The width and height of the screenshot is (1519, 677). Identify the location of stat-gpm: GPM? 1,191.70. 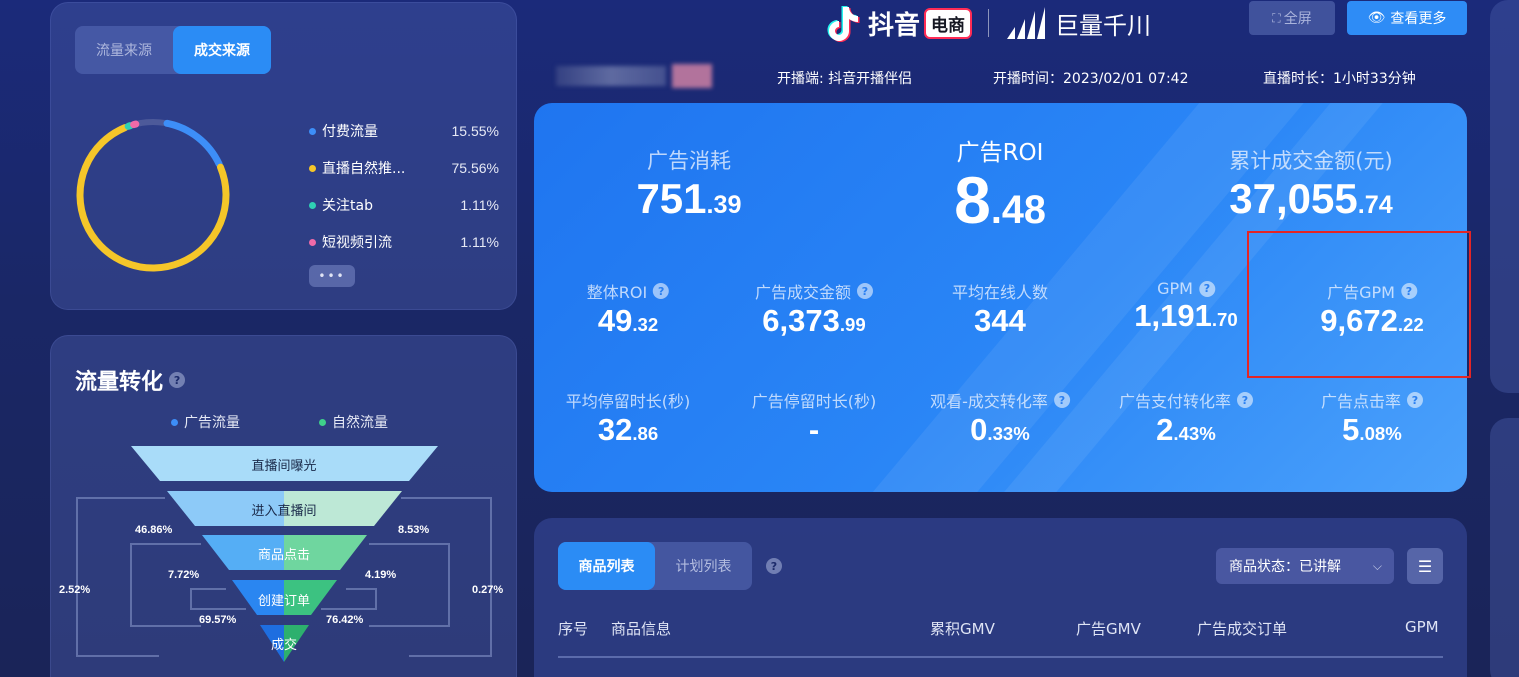
(1185, 306).